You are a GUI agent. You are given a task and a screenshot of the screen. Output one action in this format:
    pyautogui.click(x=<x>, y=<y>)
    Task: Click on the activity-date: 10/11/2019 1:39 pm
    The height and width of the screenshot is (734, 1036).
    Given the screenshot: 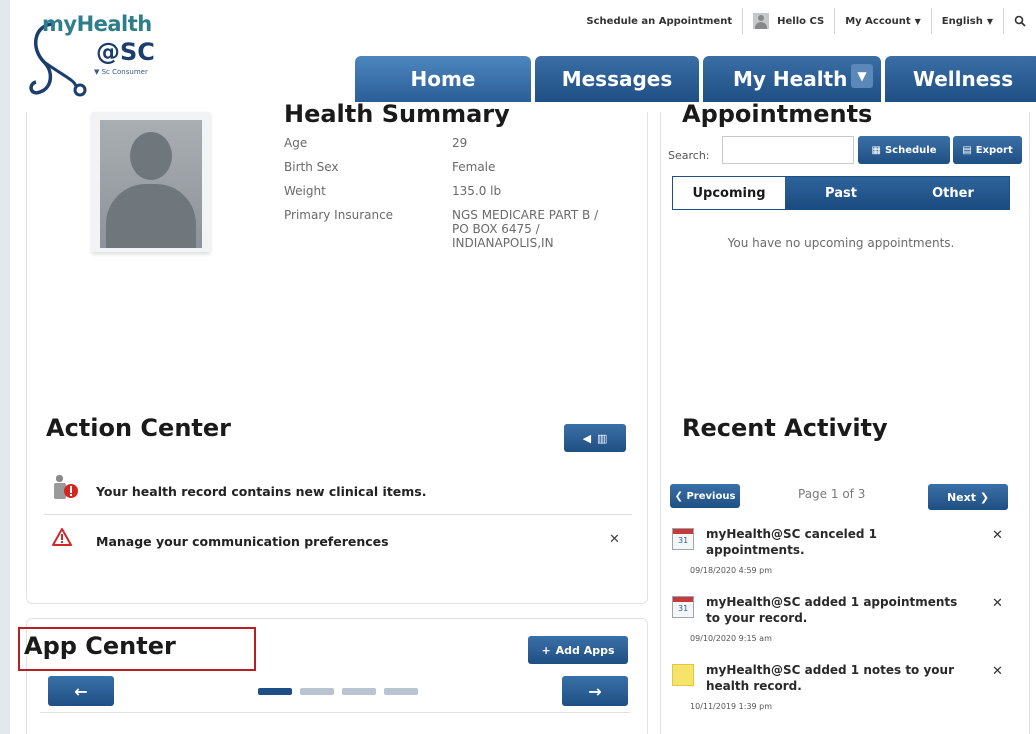 What is the action you would take?
    pyautogui.click(x=731, y=706)
    